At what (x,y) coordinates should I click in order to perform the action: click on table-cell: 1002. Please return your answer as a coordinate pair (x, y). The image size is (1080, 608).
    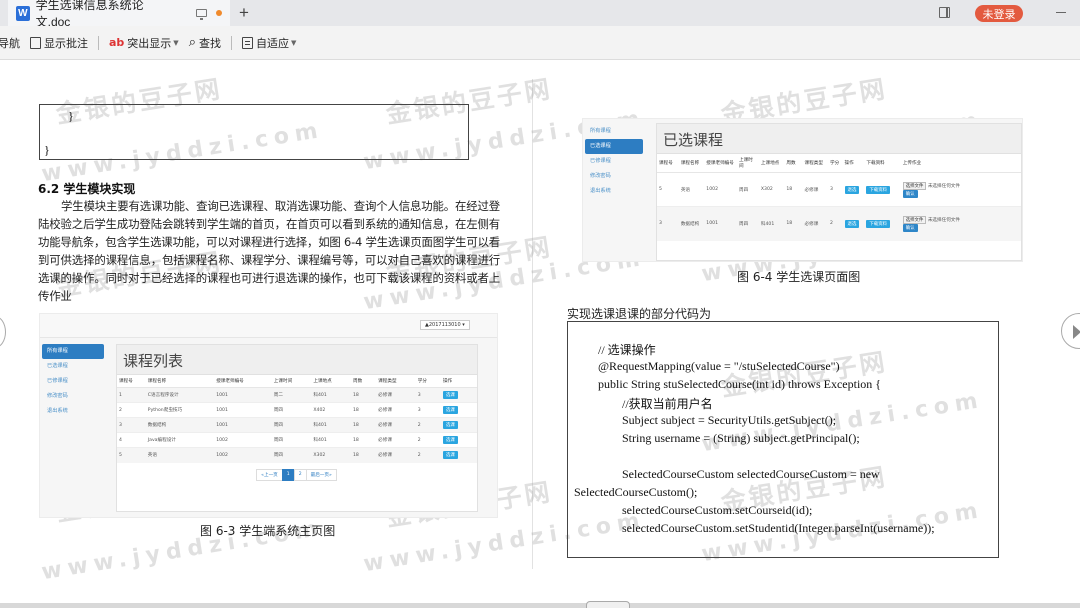
    Looking at the image, I should click on (721, 189).